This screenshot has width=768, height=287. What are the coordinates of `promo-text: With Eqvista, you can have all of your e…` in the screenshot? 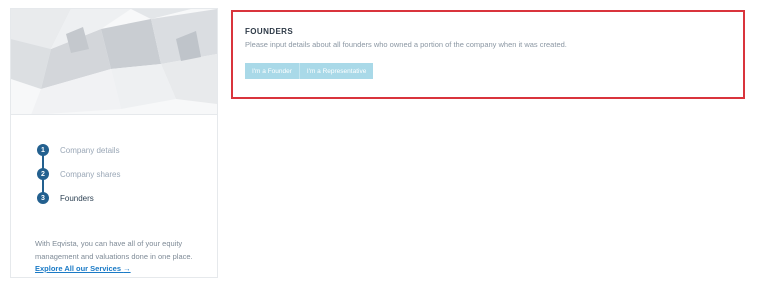 It's located at (120, 257).